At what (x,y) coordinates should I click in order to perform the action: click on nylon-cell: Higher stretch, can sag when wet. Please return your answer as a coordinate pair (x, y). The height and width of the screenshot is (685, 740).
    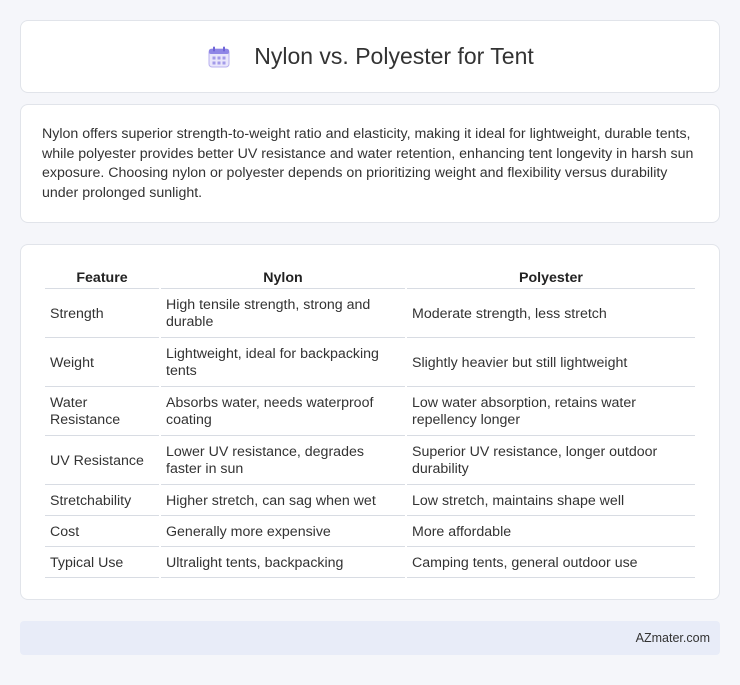
    Looking at the image, I should click on (283, 501).